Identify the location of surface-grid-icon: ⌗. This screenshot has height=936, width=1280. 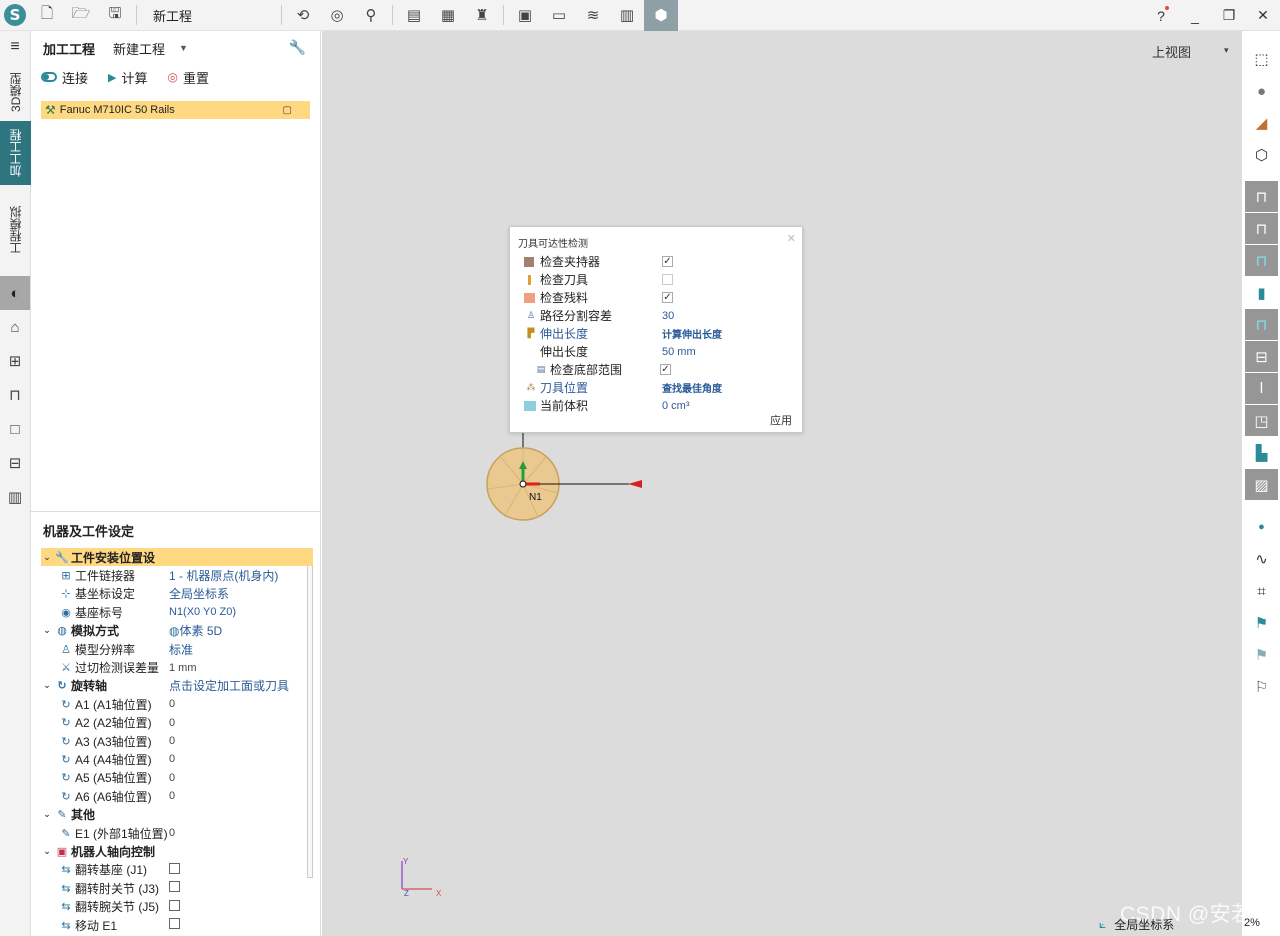
(1261, 591).